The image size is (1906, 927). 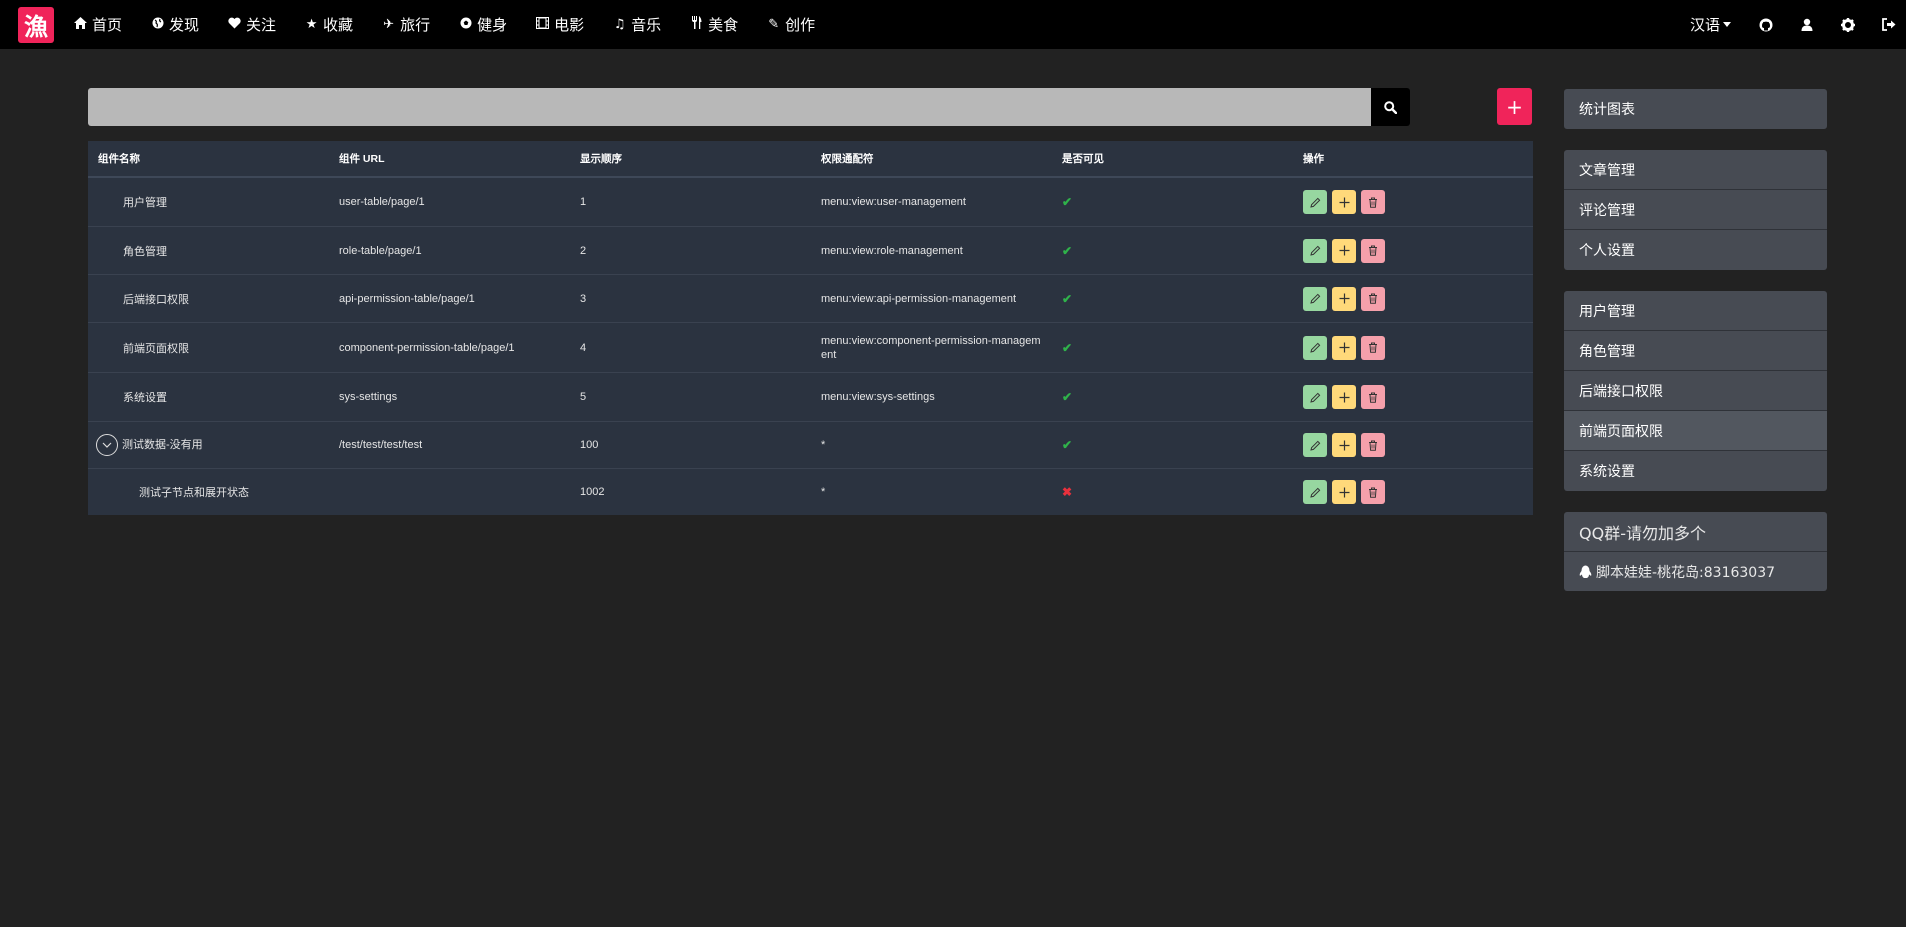 I want to click on cell-component-url: sys-settings, so click(x=368, y=397).